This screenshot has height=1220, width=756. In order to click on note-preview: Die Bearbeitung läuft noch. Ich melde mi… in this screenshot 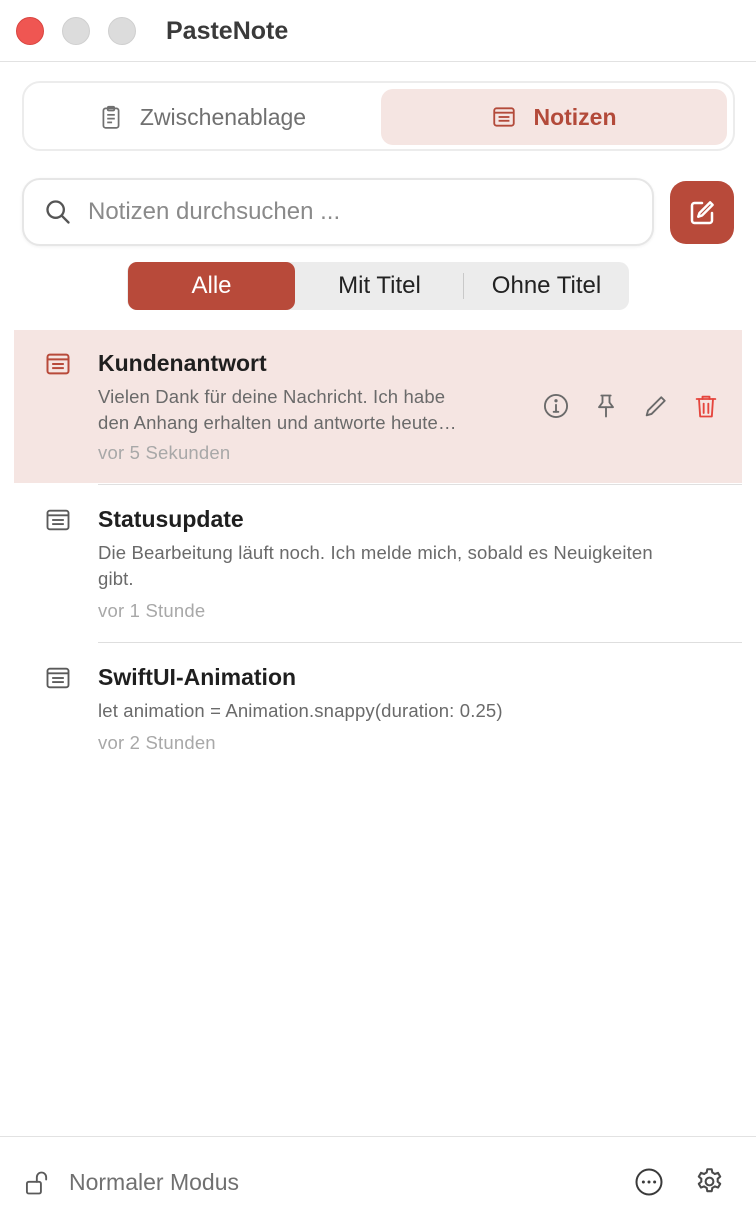, I will do `click(375, 566)`.